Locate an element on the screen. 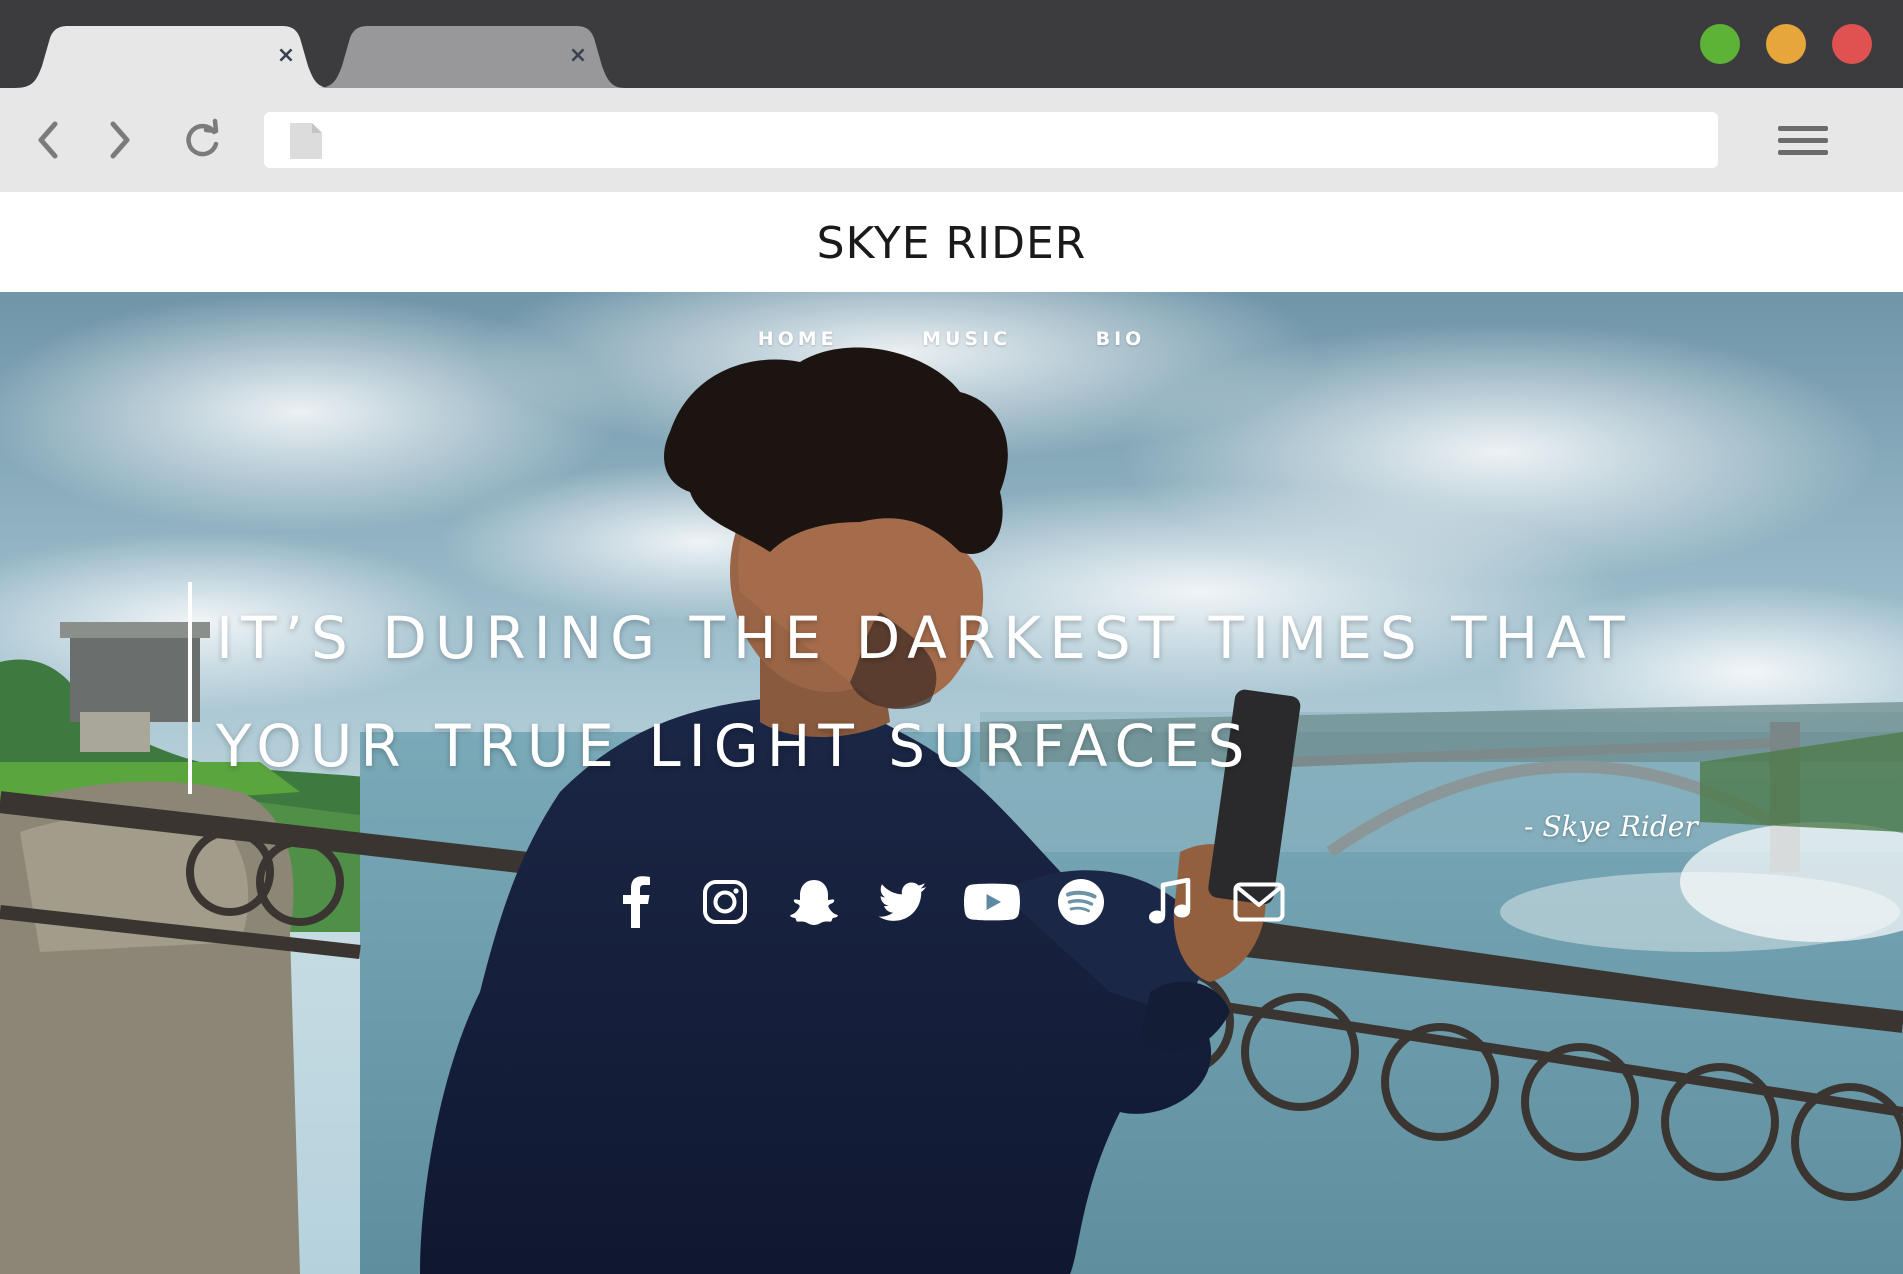  facebook-icon is located at coordinates (636, 902).